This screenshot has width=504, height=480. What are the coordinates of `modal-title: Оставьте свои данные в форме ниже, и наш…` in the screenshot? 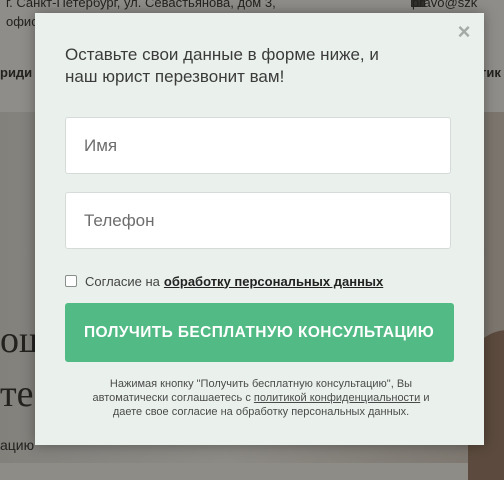 It's located at (222, 65).